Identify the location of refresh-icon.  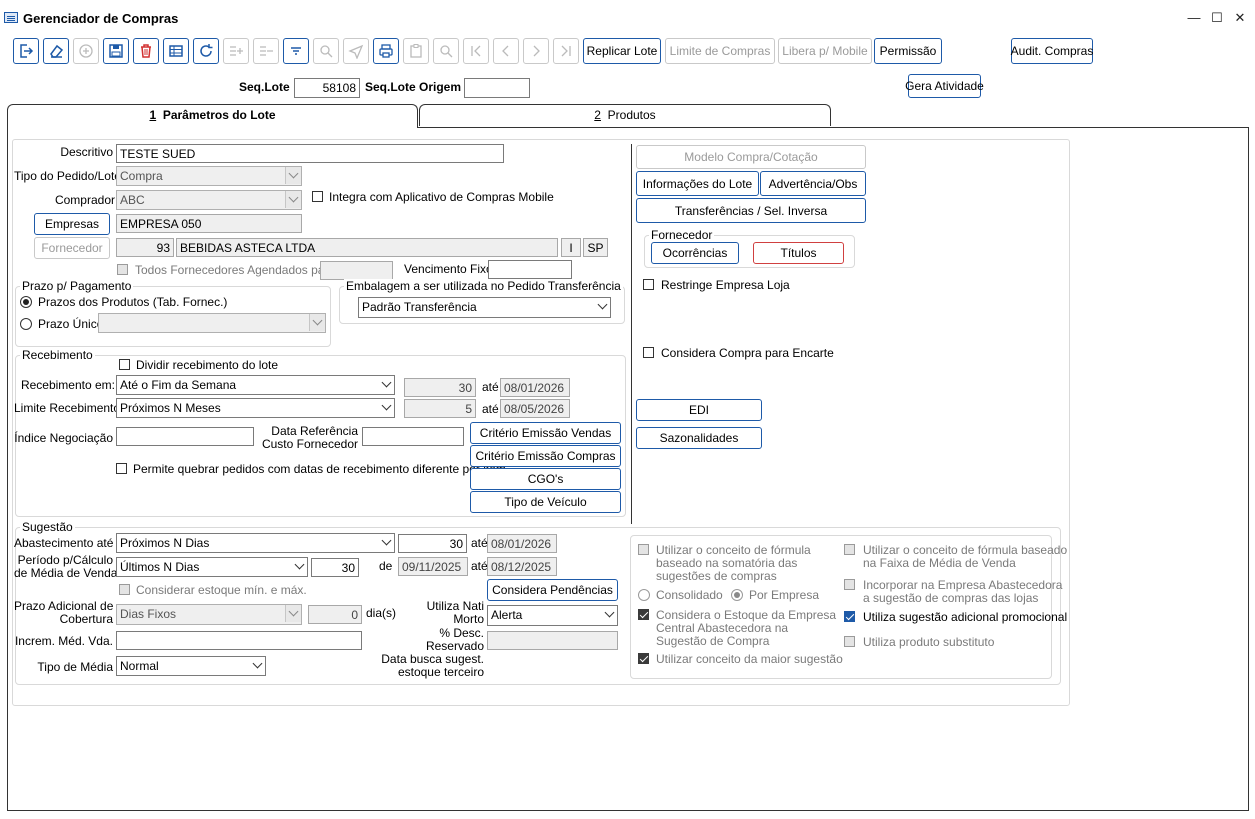
(206, 51).